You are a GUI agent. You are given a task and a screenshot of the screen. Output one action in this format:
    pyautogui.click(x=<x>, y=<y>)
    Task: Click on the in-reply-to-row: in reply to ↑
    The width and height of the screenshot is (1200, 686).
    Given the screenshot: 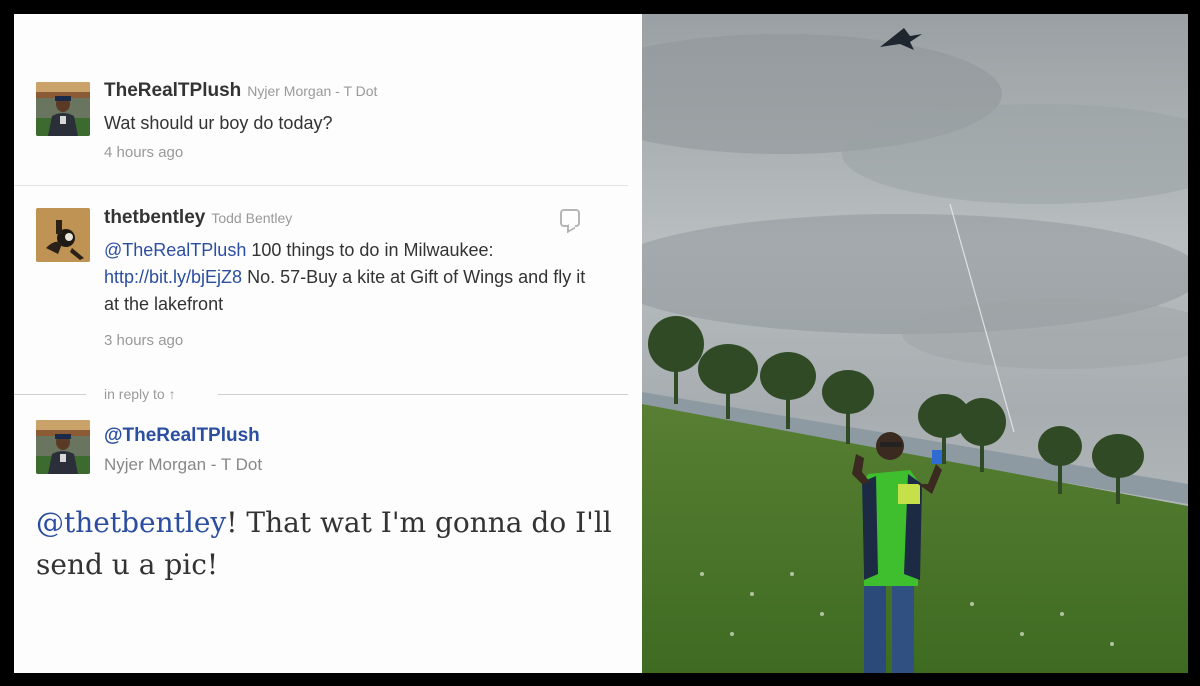 What is the action you would take?
    pyautogui.click(x=328, y=394)
    